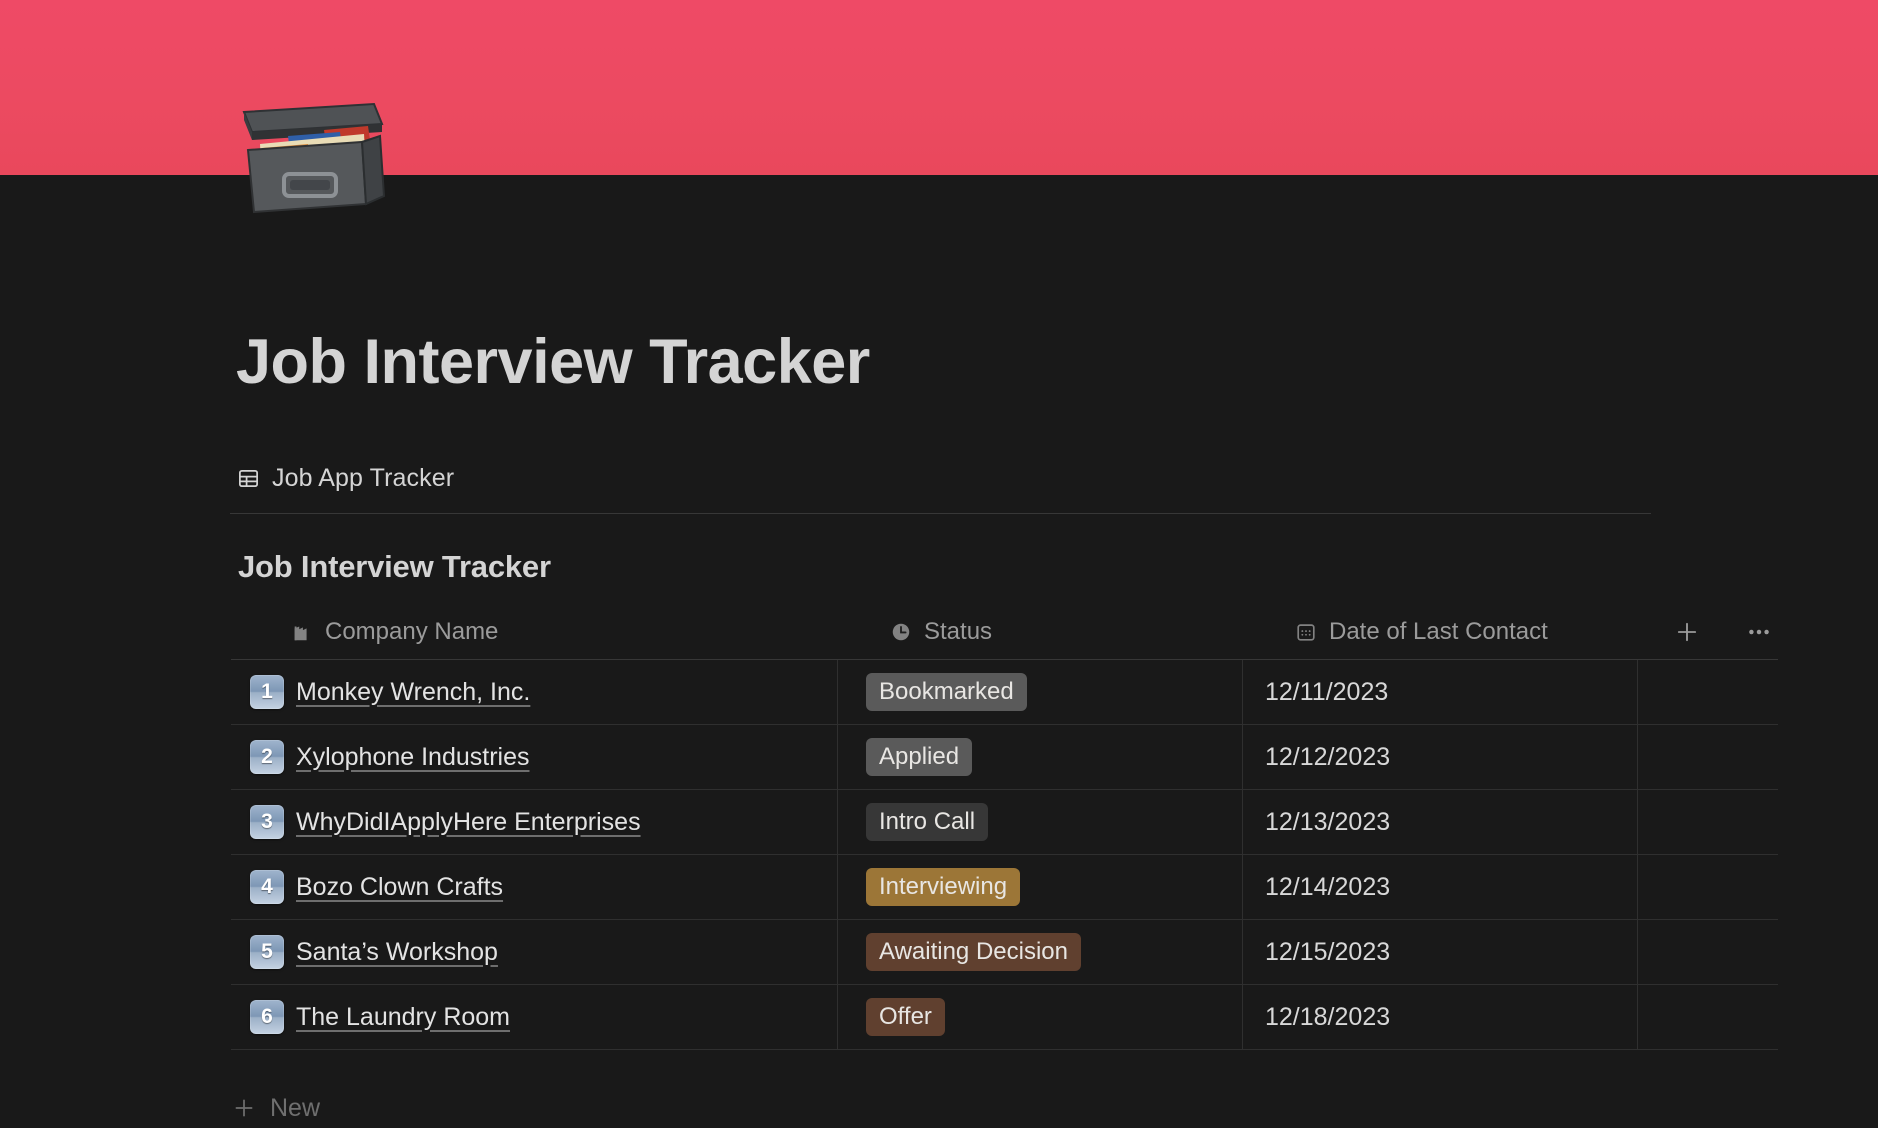  Describe the element at coordinates (412, 631) in the screenshot. I see `column-header-label: Company Name` at that location.